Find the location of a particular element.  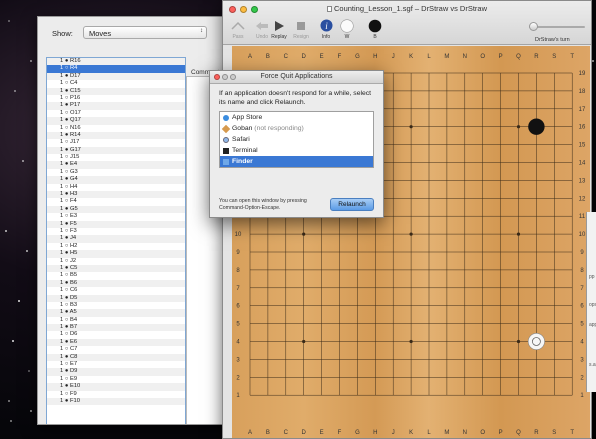

move-row: 1 ○ E9 is located at coordinates (116, 379).